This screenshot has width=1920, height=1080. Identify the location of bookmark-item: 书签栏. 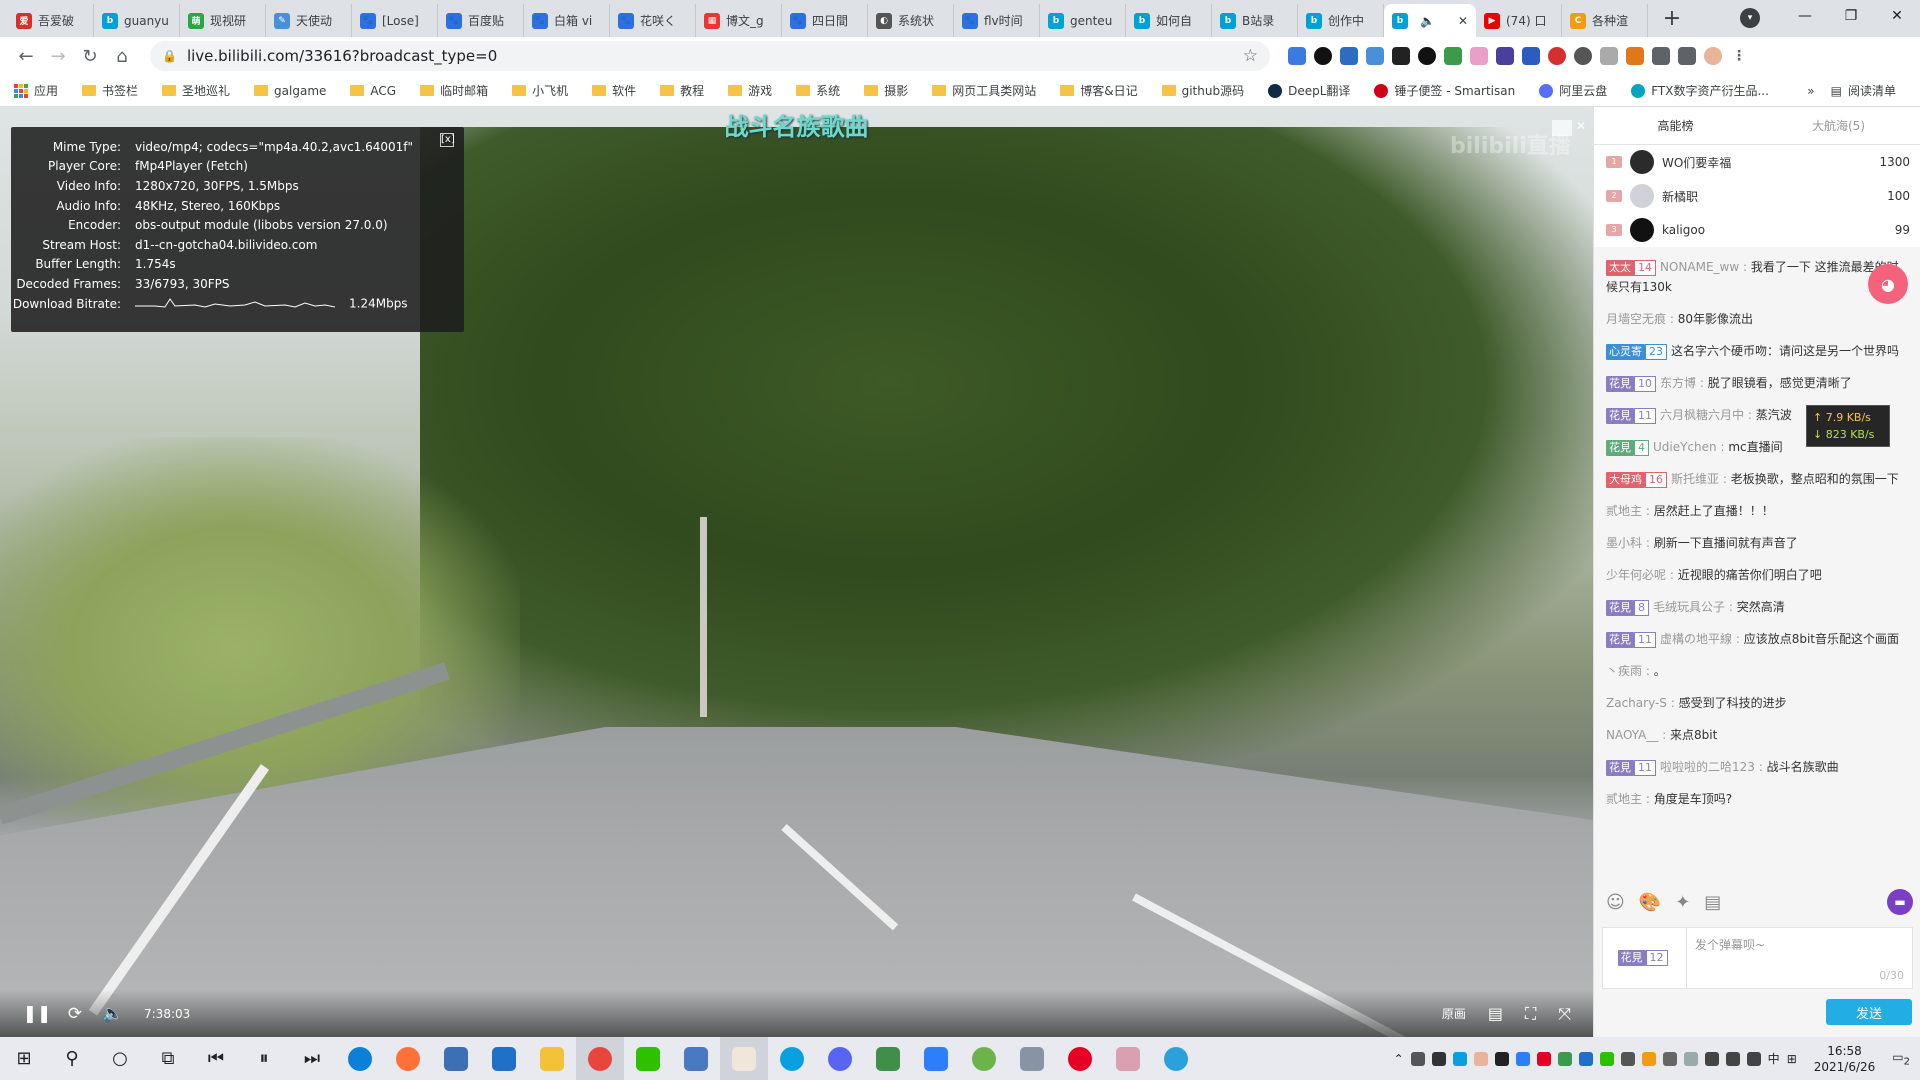
(110, 90).